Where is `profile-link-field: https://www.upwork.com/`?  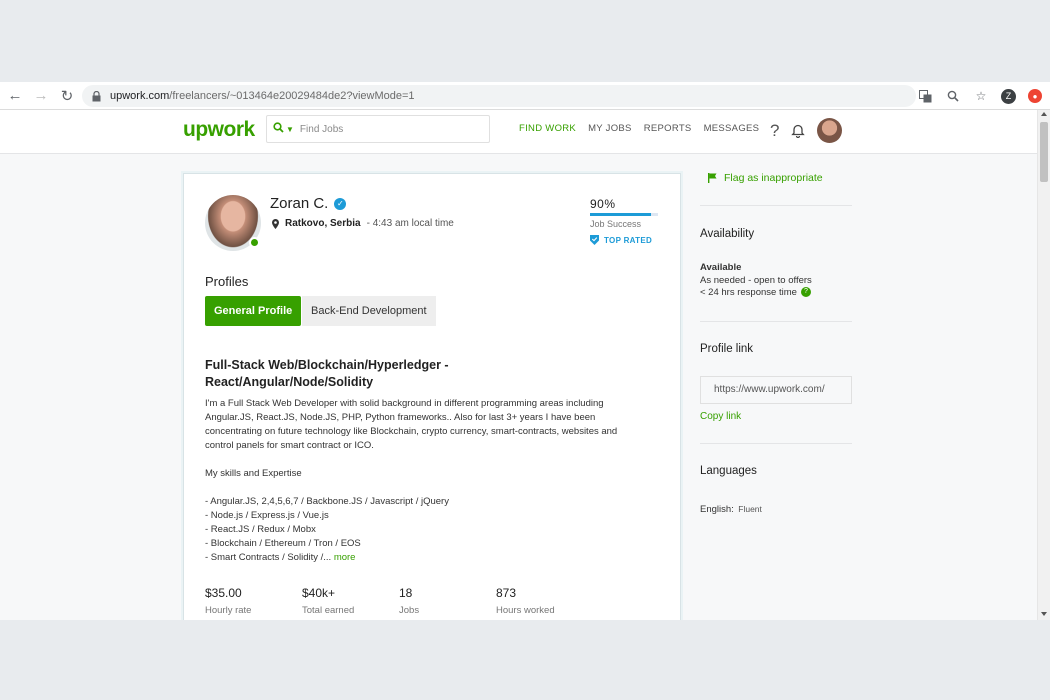 profile-link-field: https://www.upwork.com/ is located at coordinates (776, 389).